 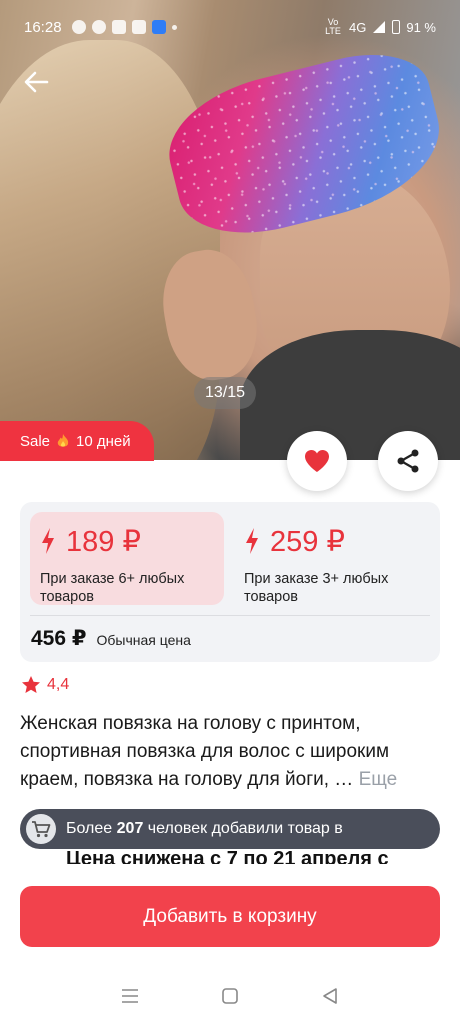 I want to click on cart-icon, so click(x=41, y=829).